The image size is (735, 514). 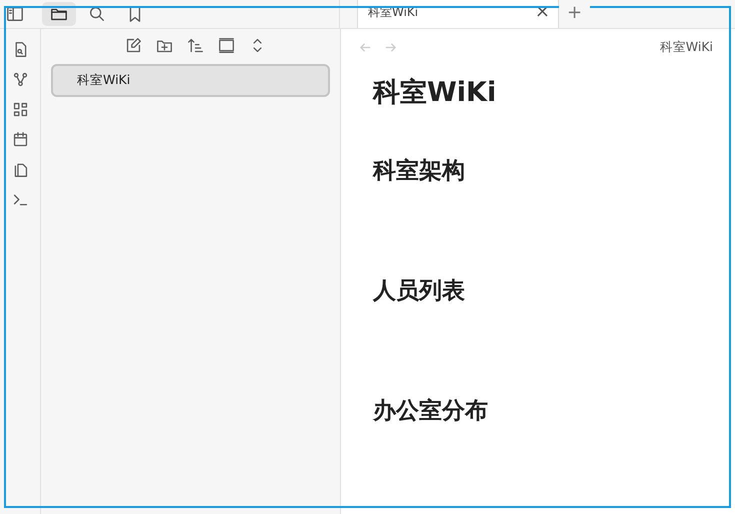 I want to click on heading-2: 科室架构, so click(x=419, y=171).